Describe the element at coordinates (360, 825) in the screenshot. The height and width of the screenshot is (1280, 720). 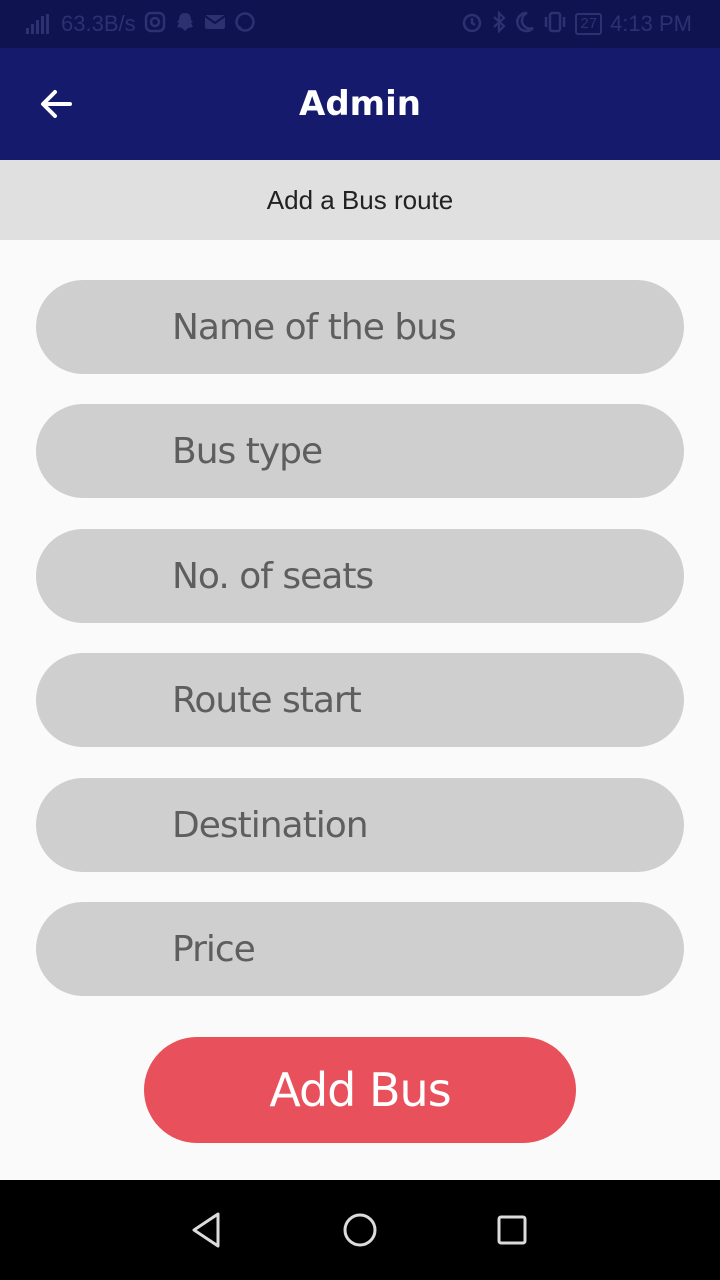
I see `destination-input: Destination` at that location.